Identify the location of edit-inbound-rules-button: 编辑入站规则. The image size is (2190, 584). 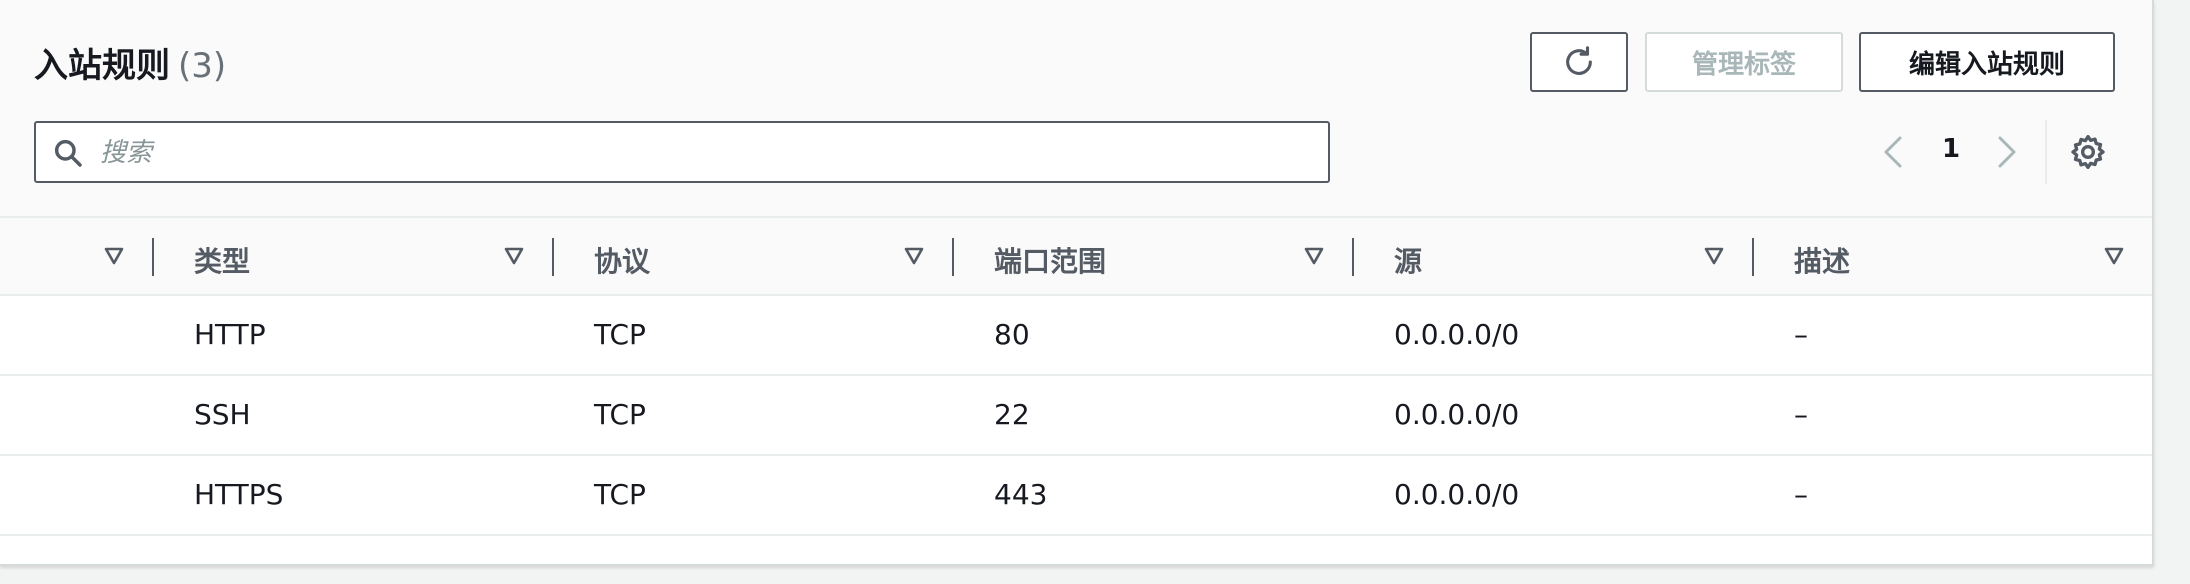
(1987, 62).